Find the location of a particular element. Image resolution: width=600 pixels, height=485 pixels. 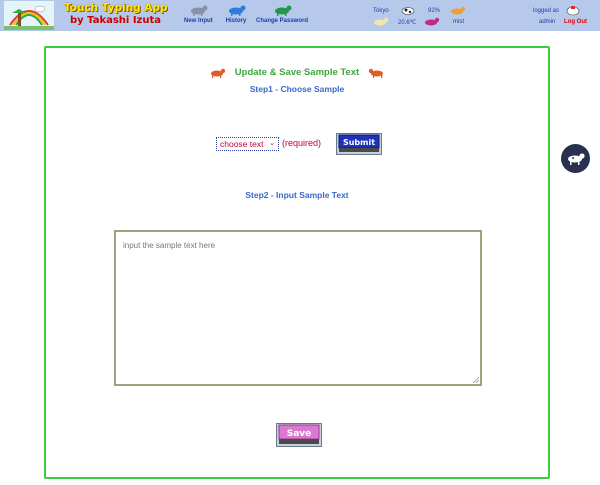

step2-heading: Step2 - Input Sample Text is located at coordinates (297, 195).